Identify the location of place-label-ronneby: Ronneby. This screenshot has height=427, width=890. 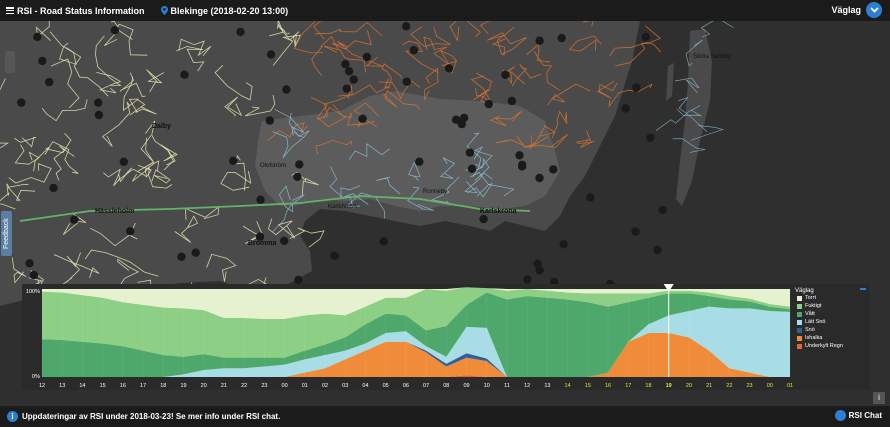
(435, 192).